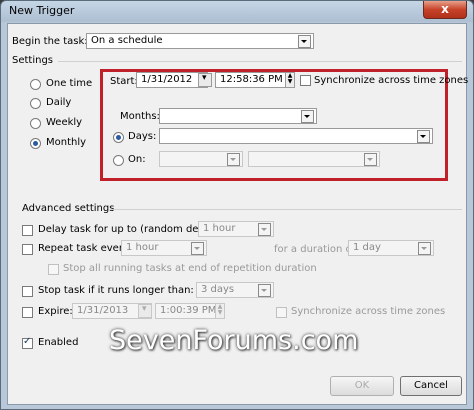 Image resolution: width=474 pixels, height=410 pixels. What do you see at coordinates (142, 247) in the screenshot?
I see `repeat-value: 1 hour` at bounding box center [142, 247].